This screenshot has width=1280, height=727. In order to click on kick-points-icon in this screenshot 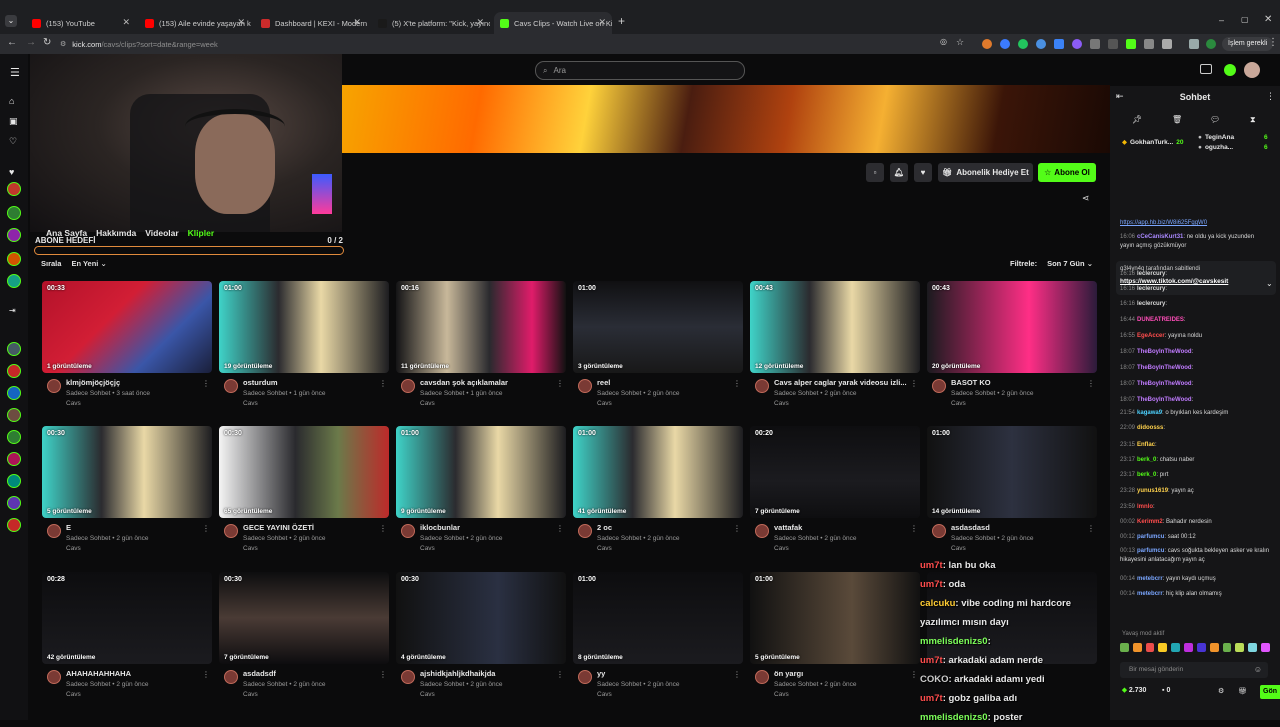, I will do `click(1230, 70)`.